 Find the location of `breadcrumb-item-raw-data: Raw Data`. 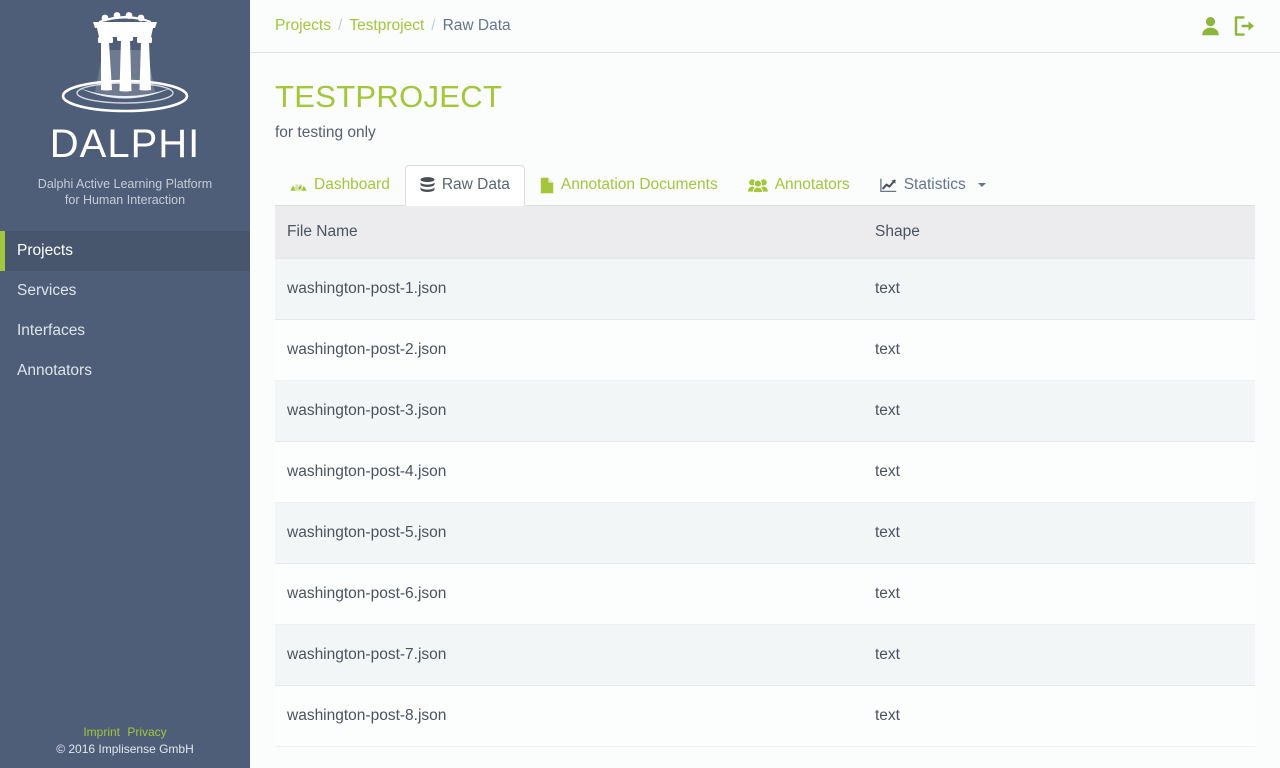

breadcrumb-item-raw-data: Raw Data is located at coordinates (476, 25).